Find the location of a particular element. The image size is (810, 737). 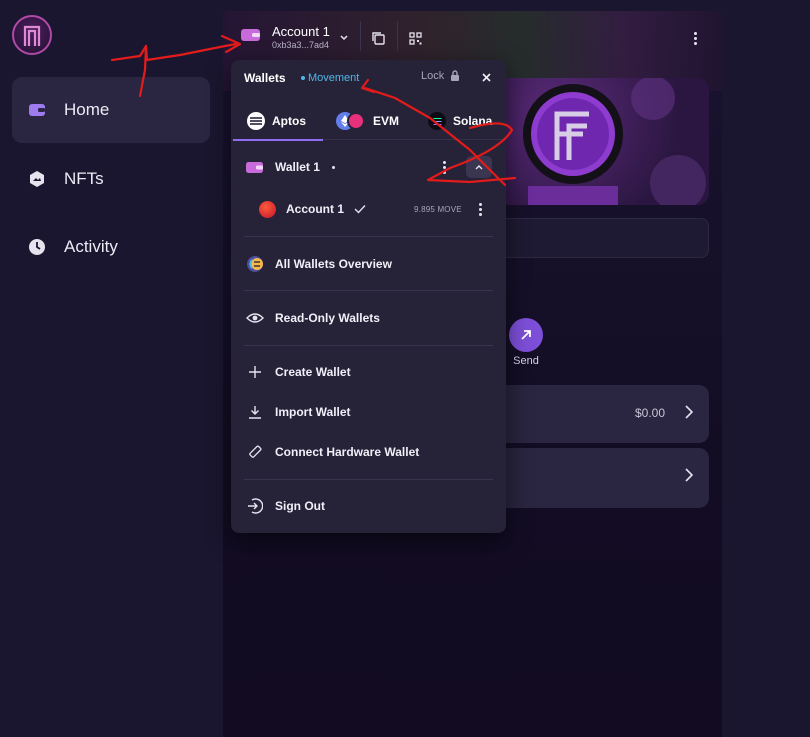

hardware-key-icon is located at coordinates (255, 452).